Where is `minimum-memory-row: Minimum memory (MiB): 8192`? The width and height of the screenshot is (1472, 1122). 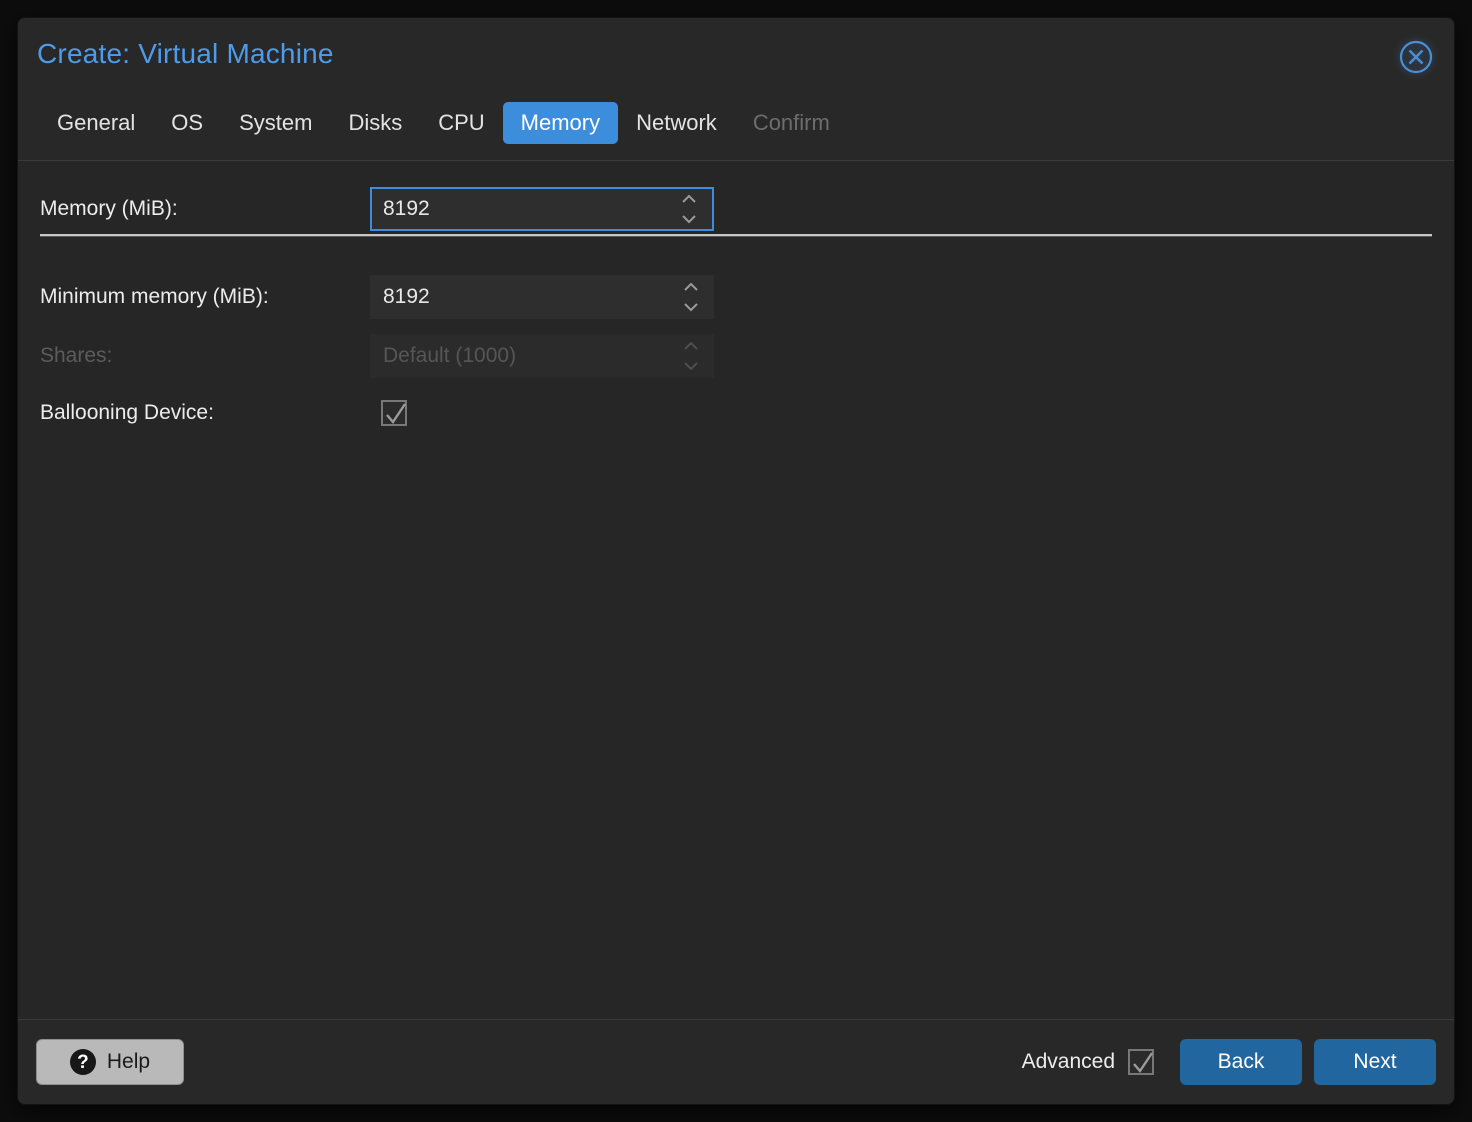
minimum-memory-row: Minimum memory (MiB): 8192 is located at coordinates (736, 297).